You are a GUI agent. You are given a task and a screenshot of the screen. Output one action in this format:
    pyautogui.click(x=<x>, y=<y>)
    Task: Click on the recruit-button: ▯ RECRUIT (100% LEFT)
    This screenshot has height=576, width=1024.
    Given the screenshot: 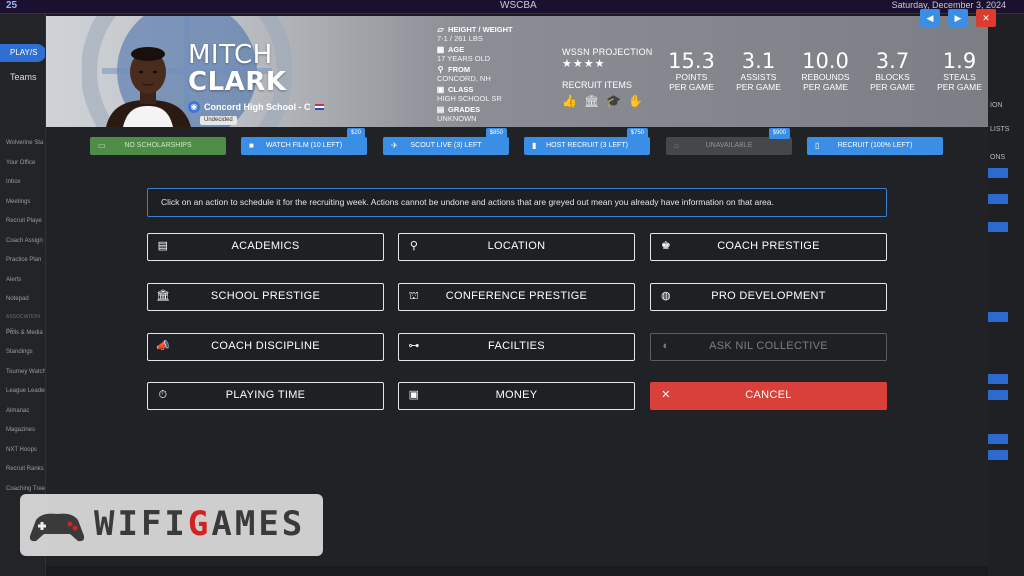 What is the action you would take?
    pyautogui.click(x=875, y=146)
    